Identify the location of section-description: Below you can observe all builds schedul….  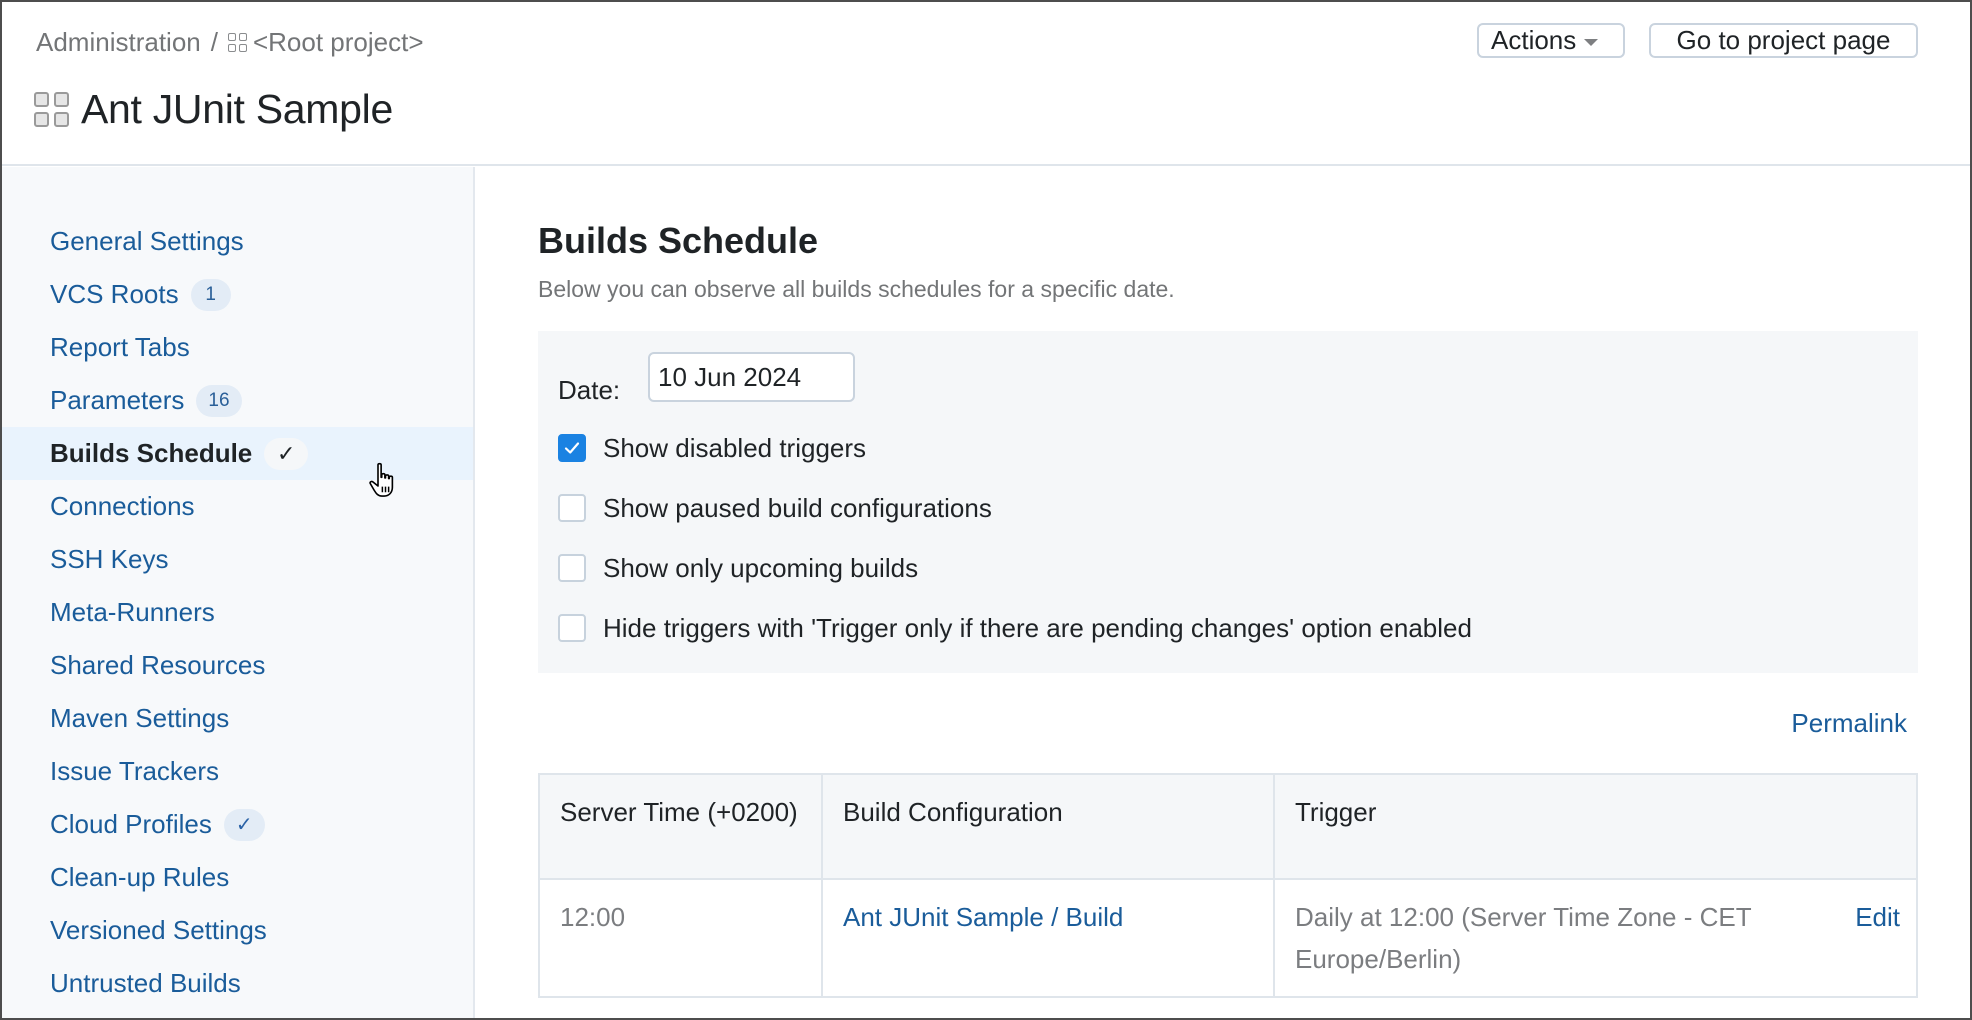
(856, 289).